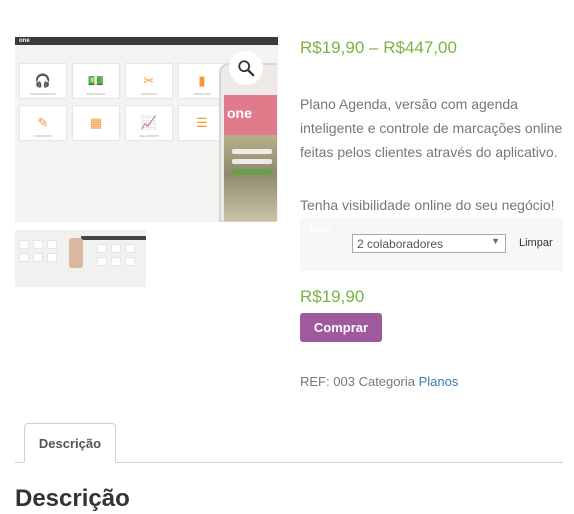  I want to click on phone-mockup: one, so click(248, 142).